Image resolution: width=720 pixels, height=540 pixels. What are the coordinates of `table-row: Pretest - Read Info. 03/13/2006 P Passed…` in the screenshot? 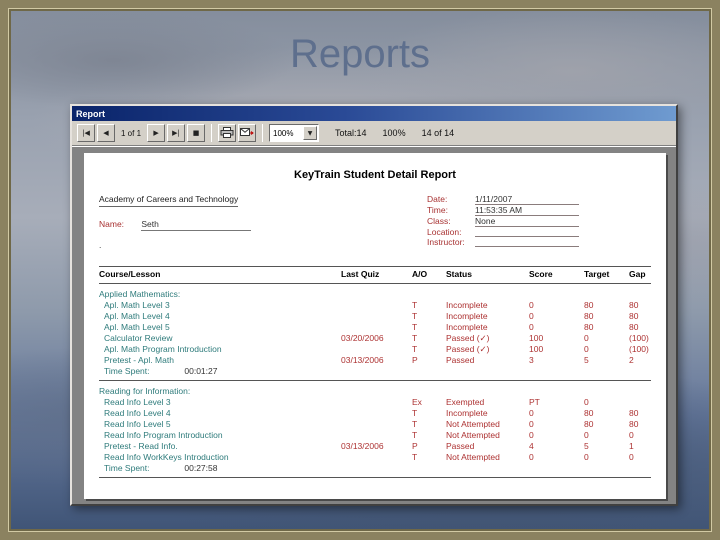 It's located at (375, 446).